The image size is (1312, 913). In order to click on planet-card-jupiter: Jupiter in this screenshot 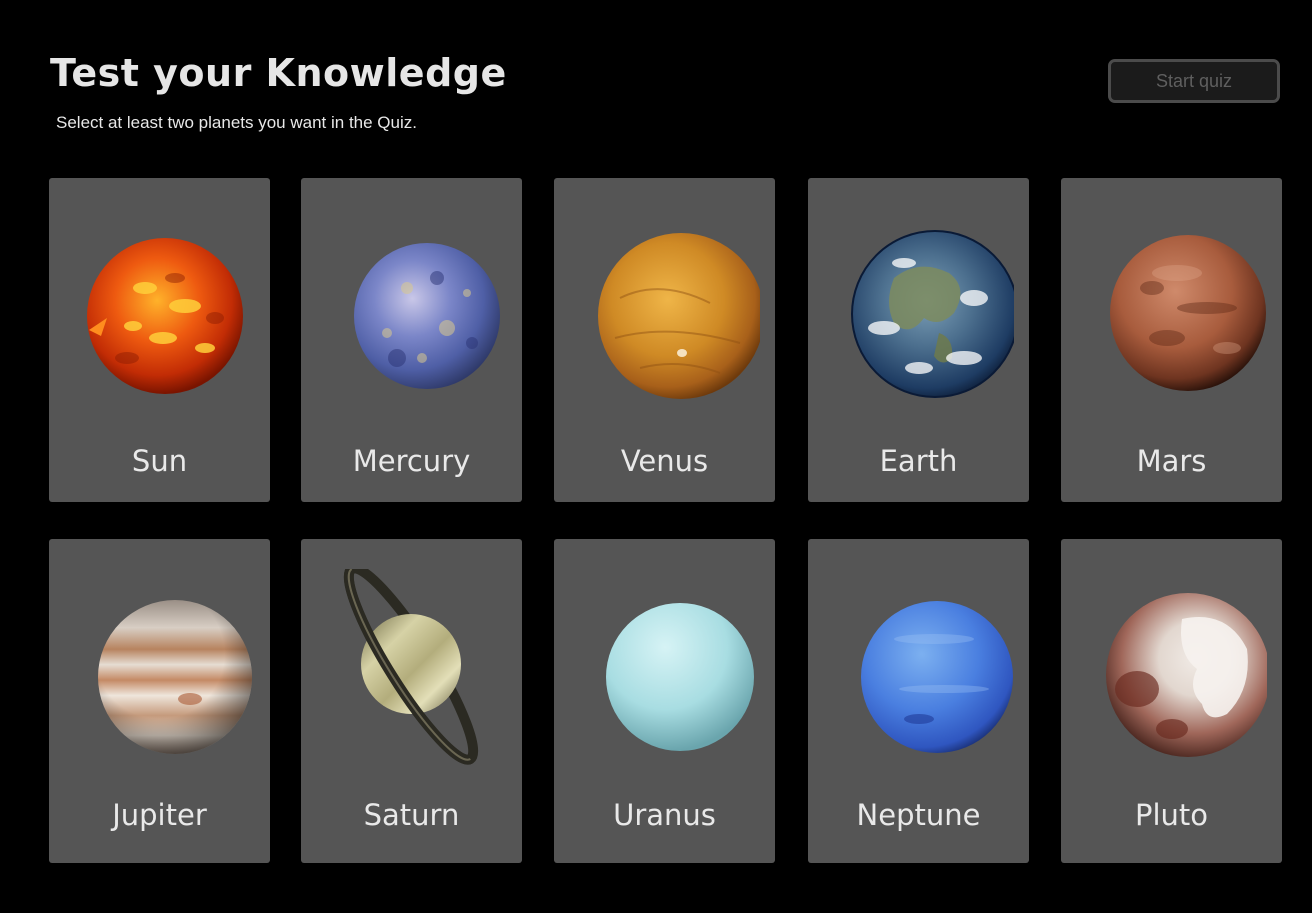, I will do `click(159, 701)`.